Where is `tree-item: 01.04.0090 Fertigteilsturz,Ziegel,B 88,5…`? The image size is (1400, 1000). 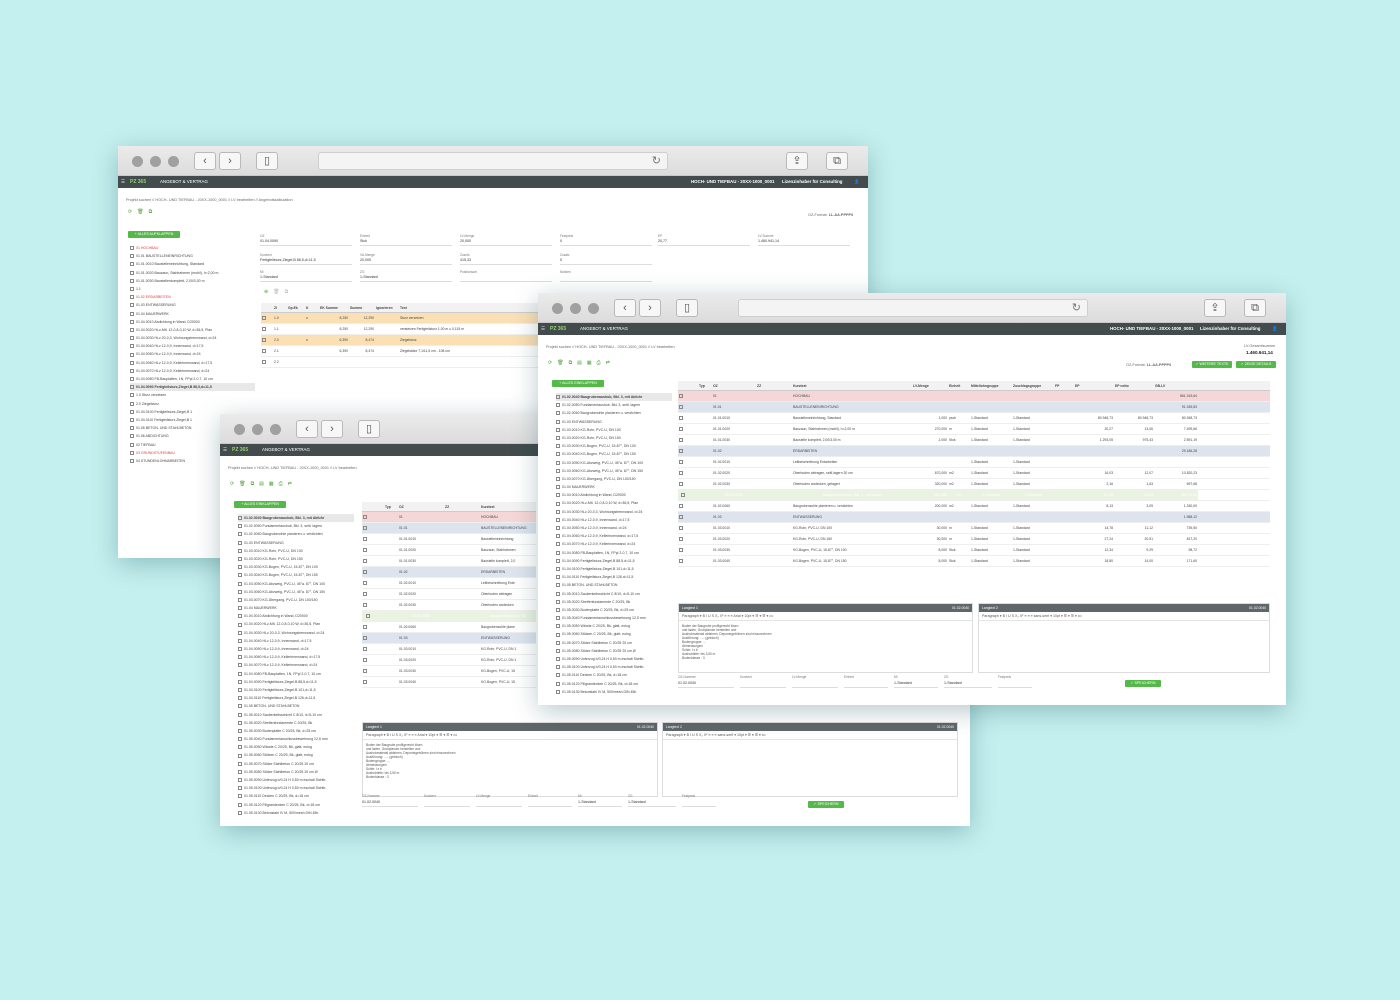 tree-item: 01.04.0090 Fertigteilsturz,Ziegel,B 88,5… is located at coordinates (192, 387).